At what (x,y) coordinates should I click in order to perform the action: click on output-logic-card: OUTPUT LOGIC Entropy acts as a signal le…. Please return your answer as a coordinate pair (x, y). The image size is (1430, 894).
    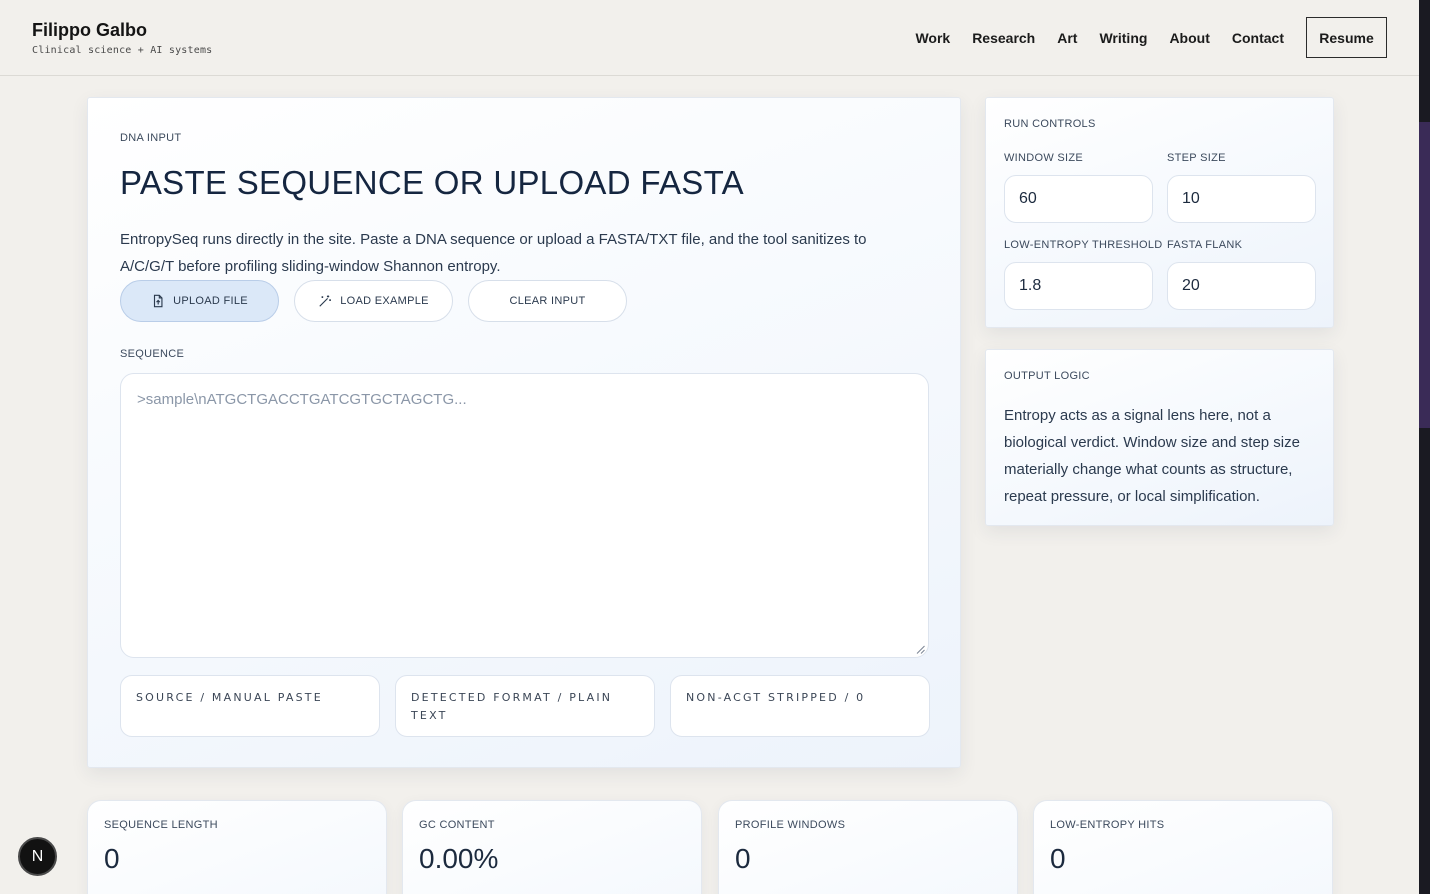
    Looking at the image, I should click on (1159, 437).